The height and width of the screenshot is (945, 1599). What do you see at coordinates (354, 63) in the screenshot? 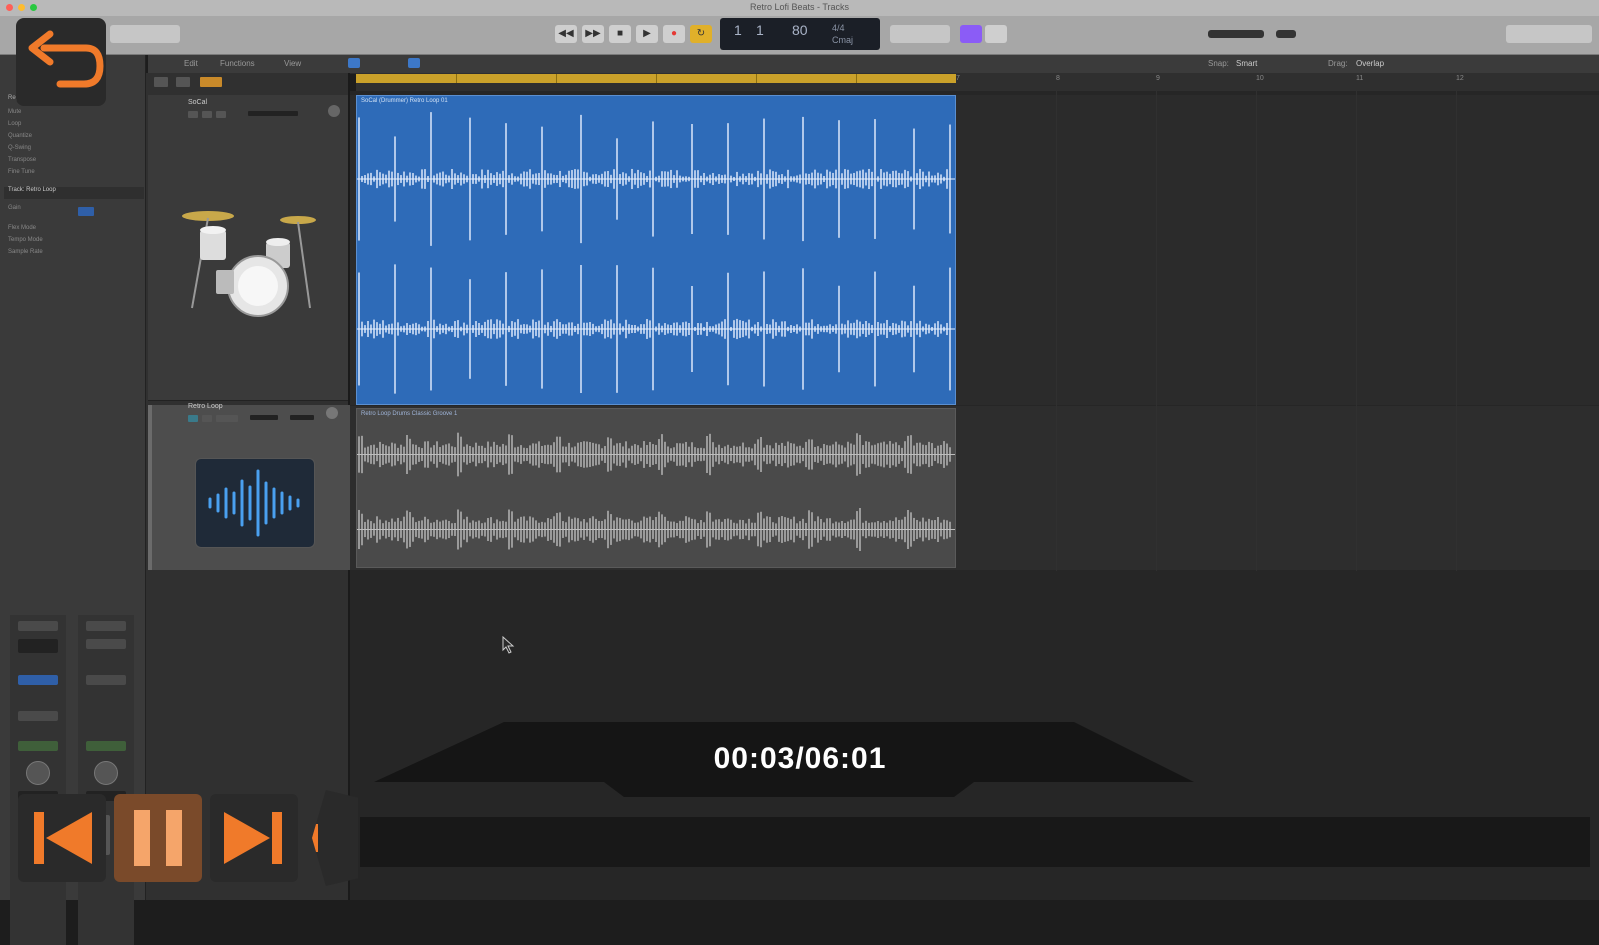
I see `catch-button` at bounding box center [354, 63].